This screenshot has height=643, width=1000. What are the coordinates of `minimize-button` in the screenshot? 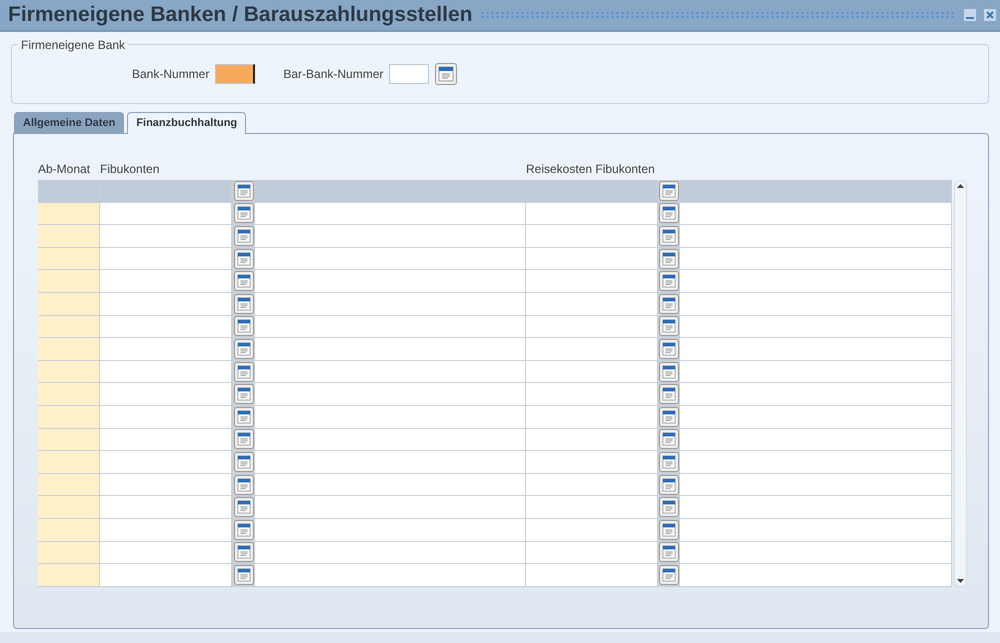 It's located at (970, 15).